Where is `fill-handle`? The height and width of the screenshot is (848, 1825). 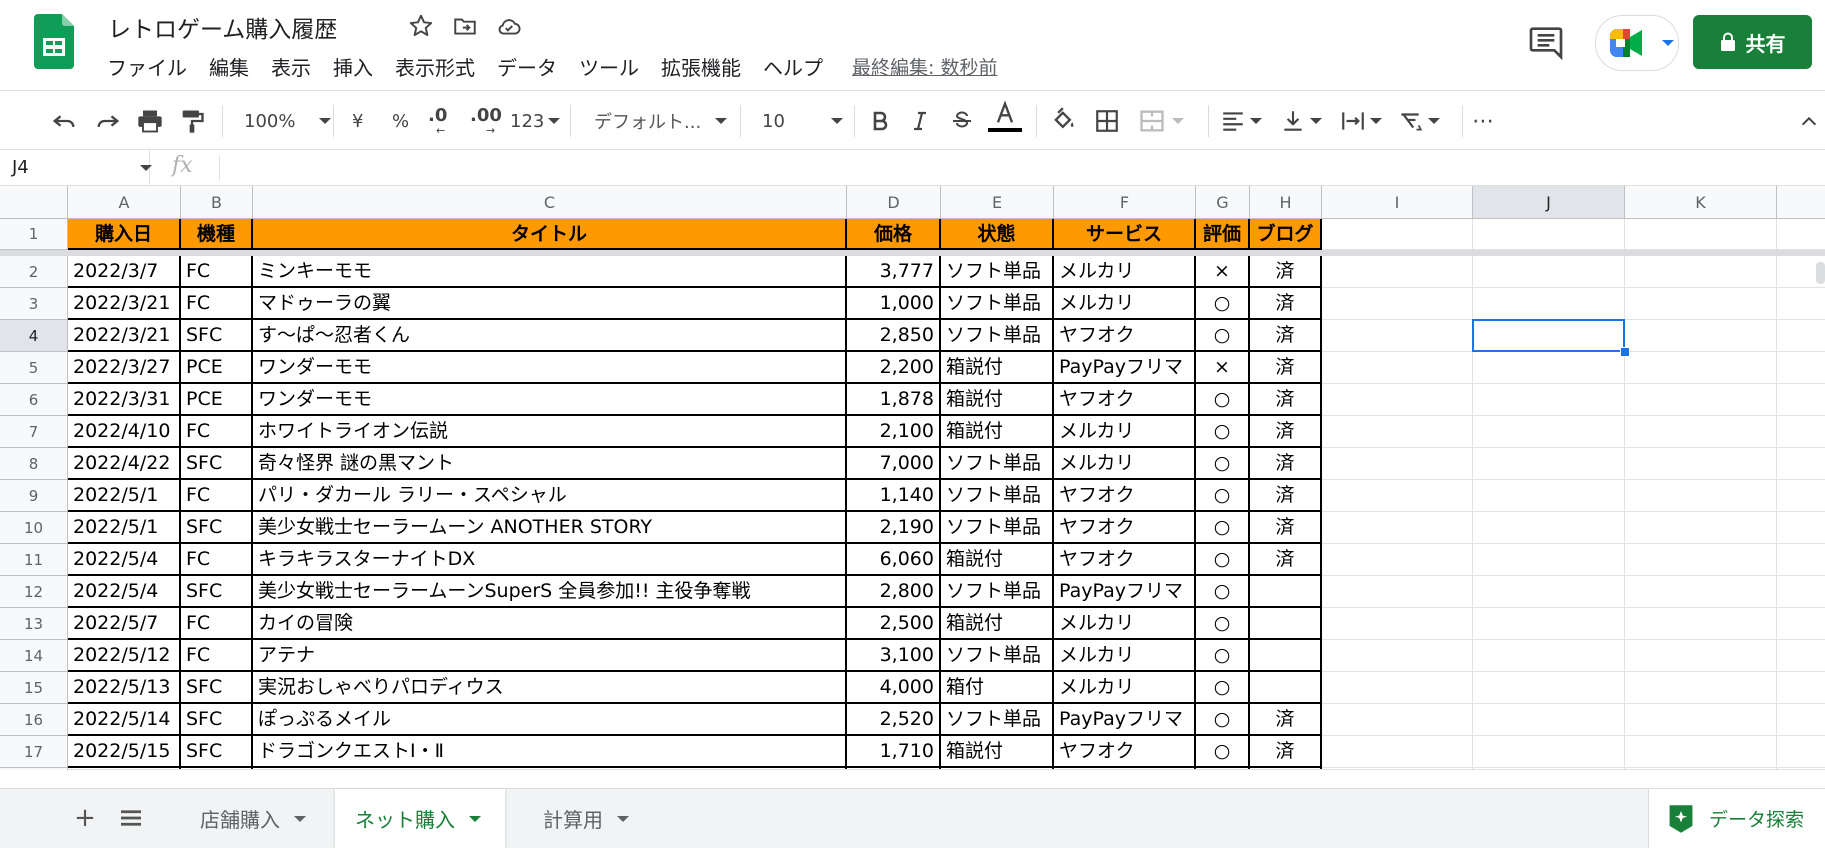
fill-handle is located at coordinates (1625, 352).